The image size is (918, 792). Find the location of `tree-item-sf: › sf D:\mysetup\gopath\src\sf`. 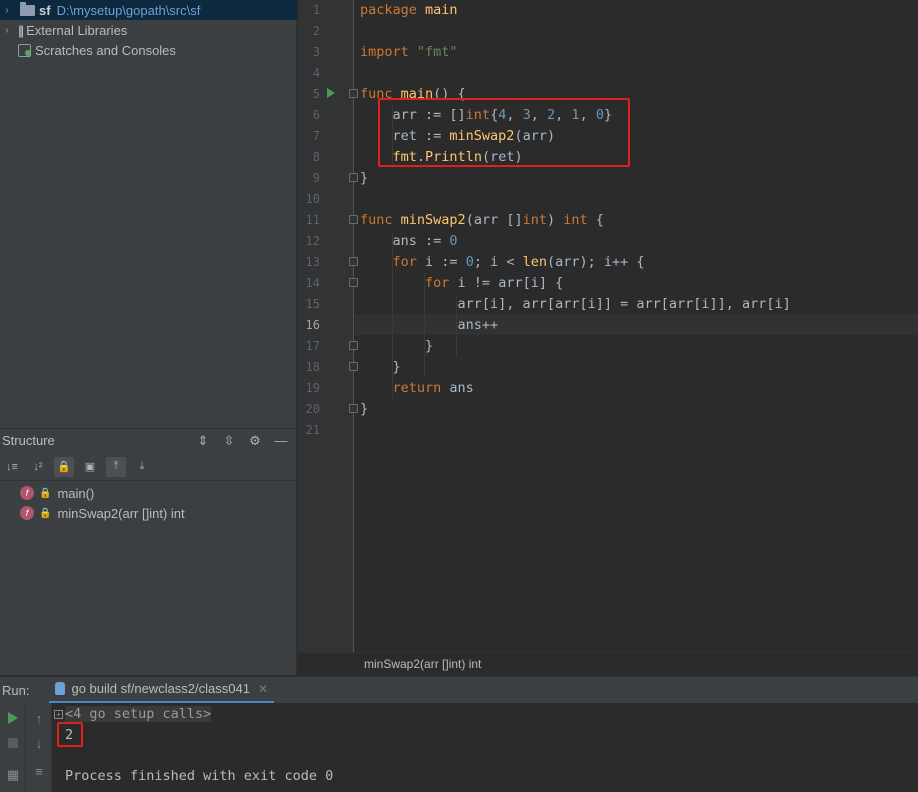

tree-item-sf: › sf D:\mysetup\gopath\src\sf is located at coordinates (148, 10).